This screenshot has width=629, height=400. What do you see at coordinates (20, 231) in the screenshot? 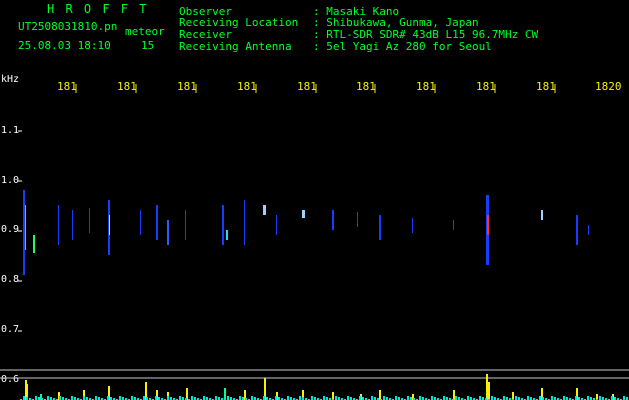
I see `y-axis-ticks` at bounding box center [20, 231].